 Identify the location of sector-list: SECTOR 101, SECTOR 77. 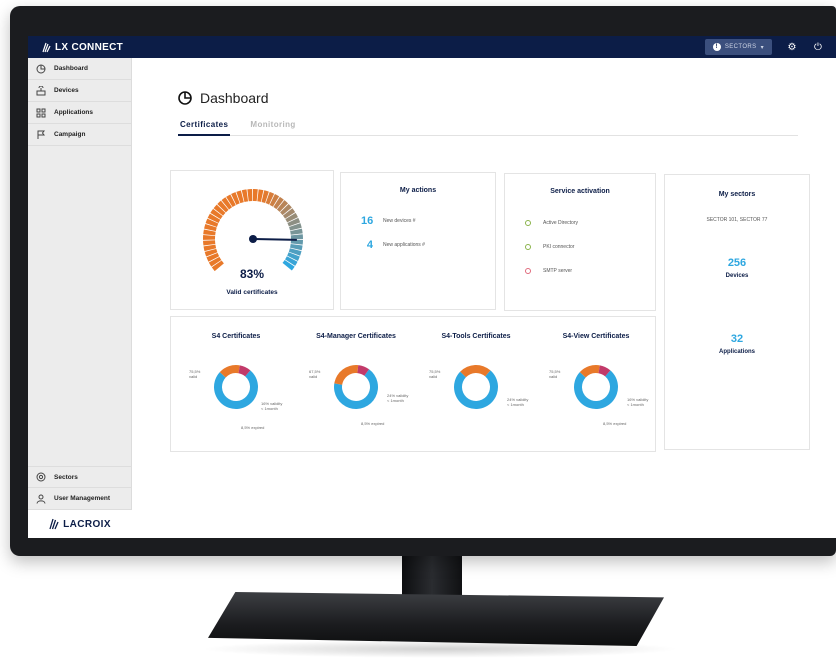
(737, 220).